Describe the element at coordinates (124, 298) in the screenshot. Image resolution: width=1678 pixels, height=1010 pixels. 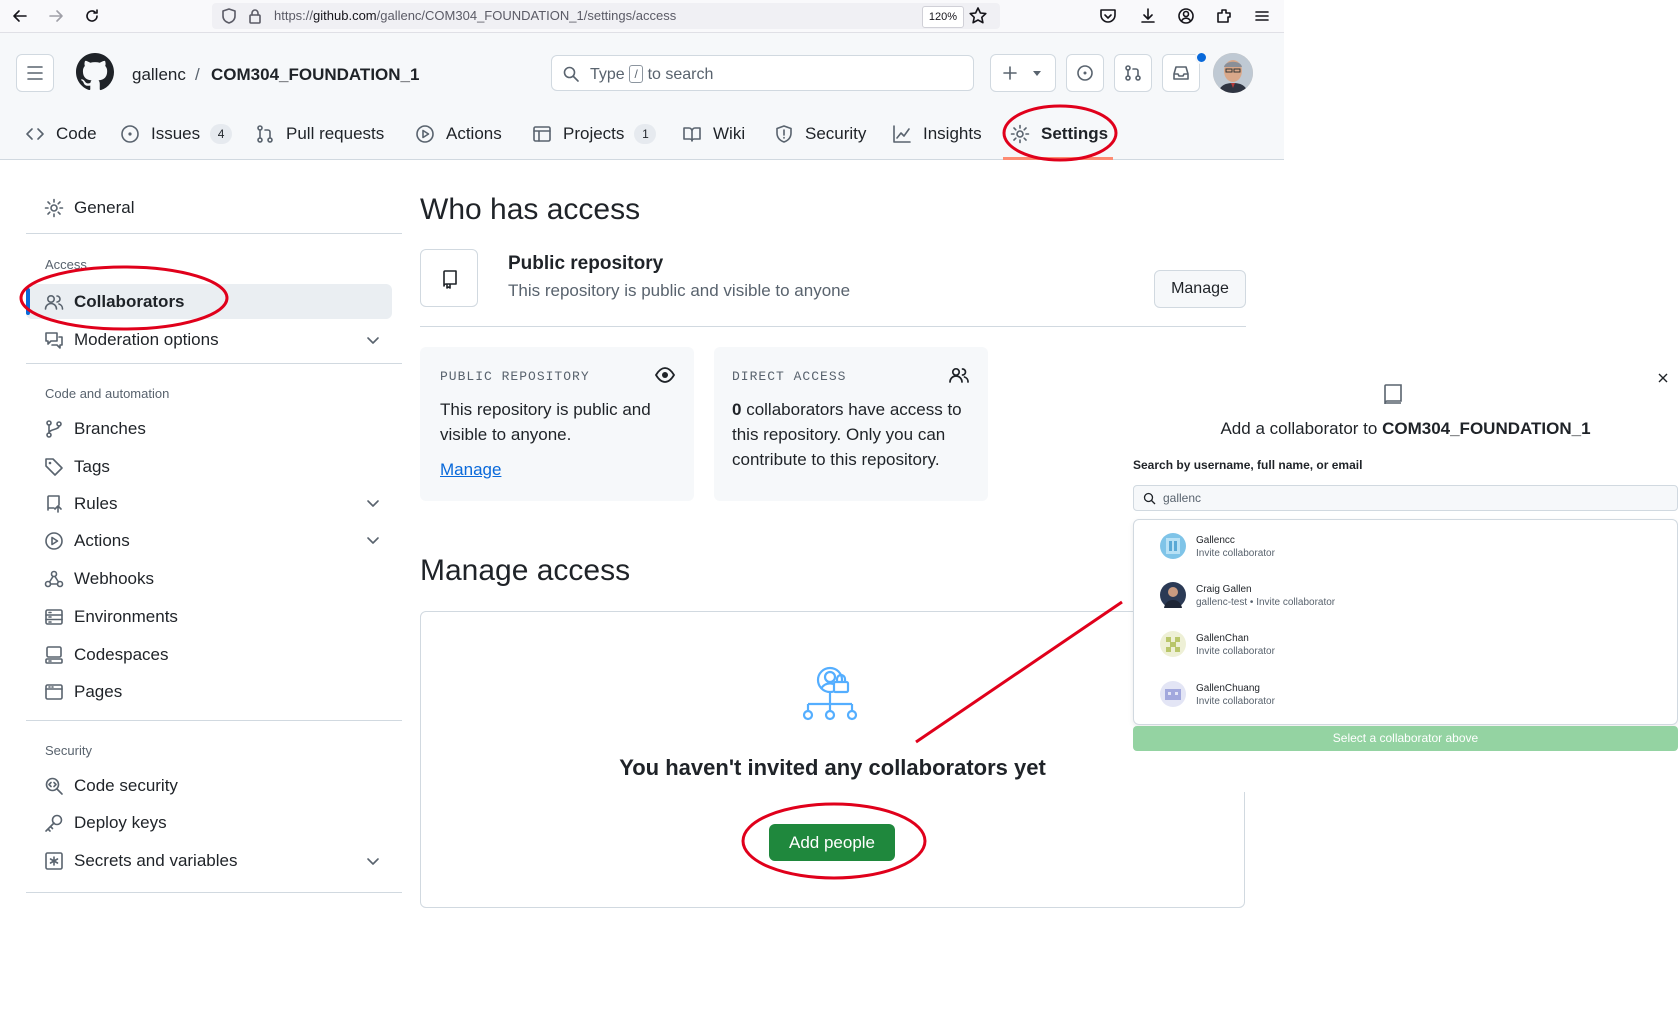
I see `annotation-circle-collaborators` at that location.